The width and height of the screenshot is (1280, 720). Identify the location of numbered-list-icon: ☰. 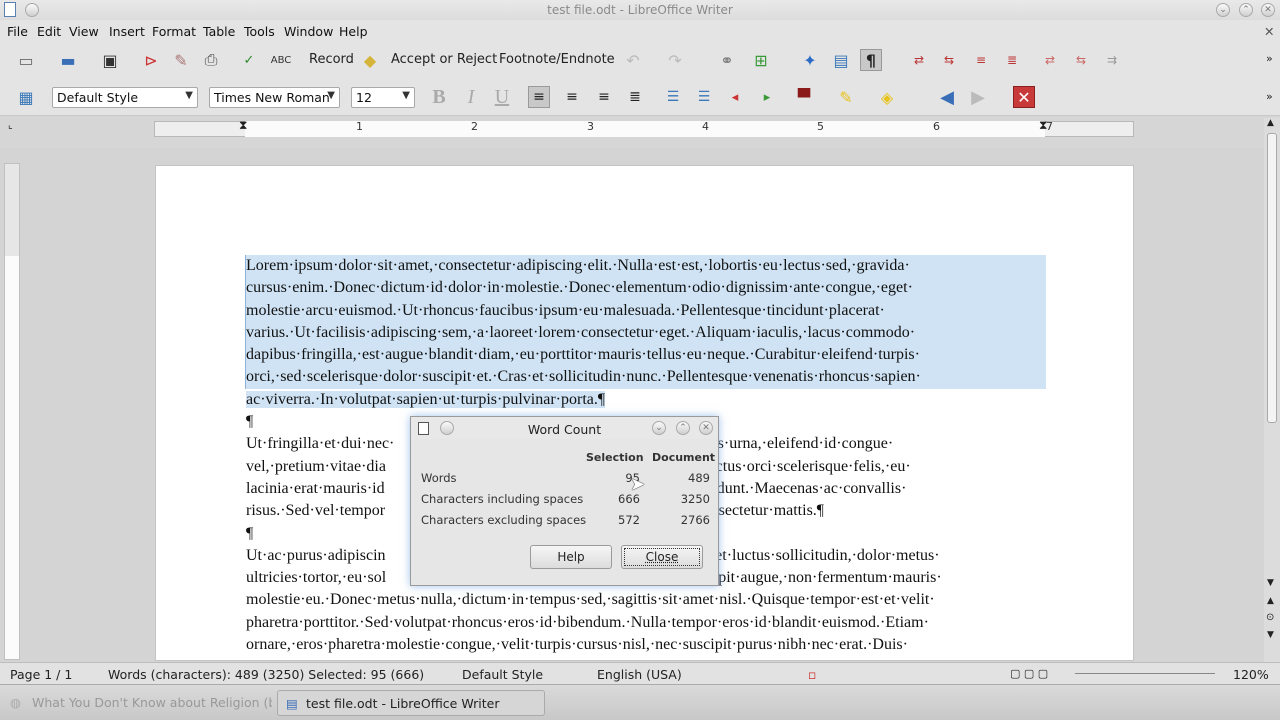
(673, 97).